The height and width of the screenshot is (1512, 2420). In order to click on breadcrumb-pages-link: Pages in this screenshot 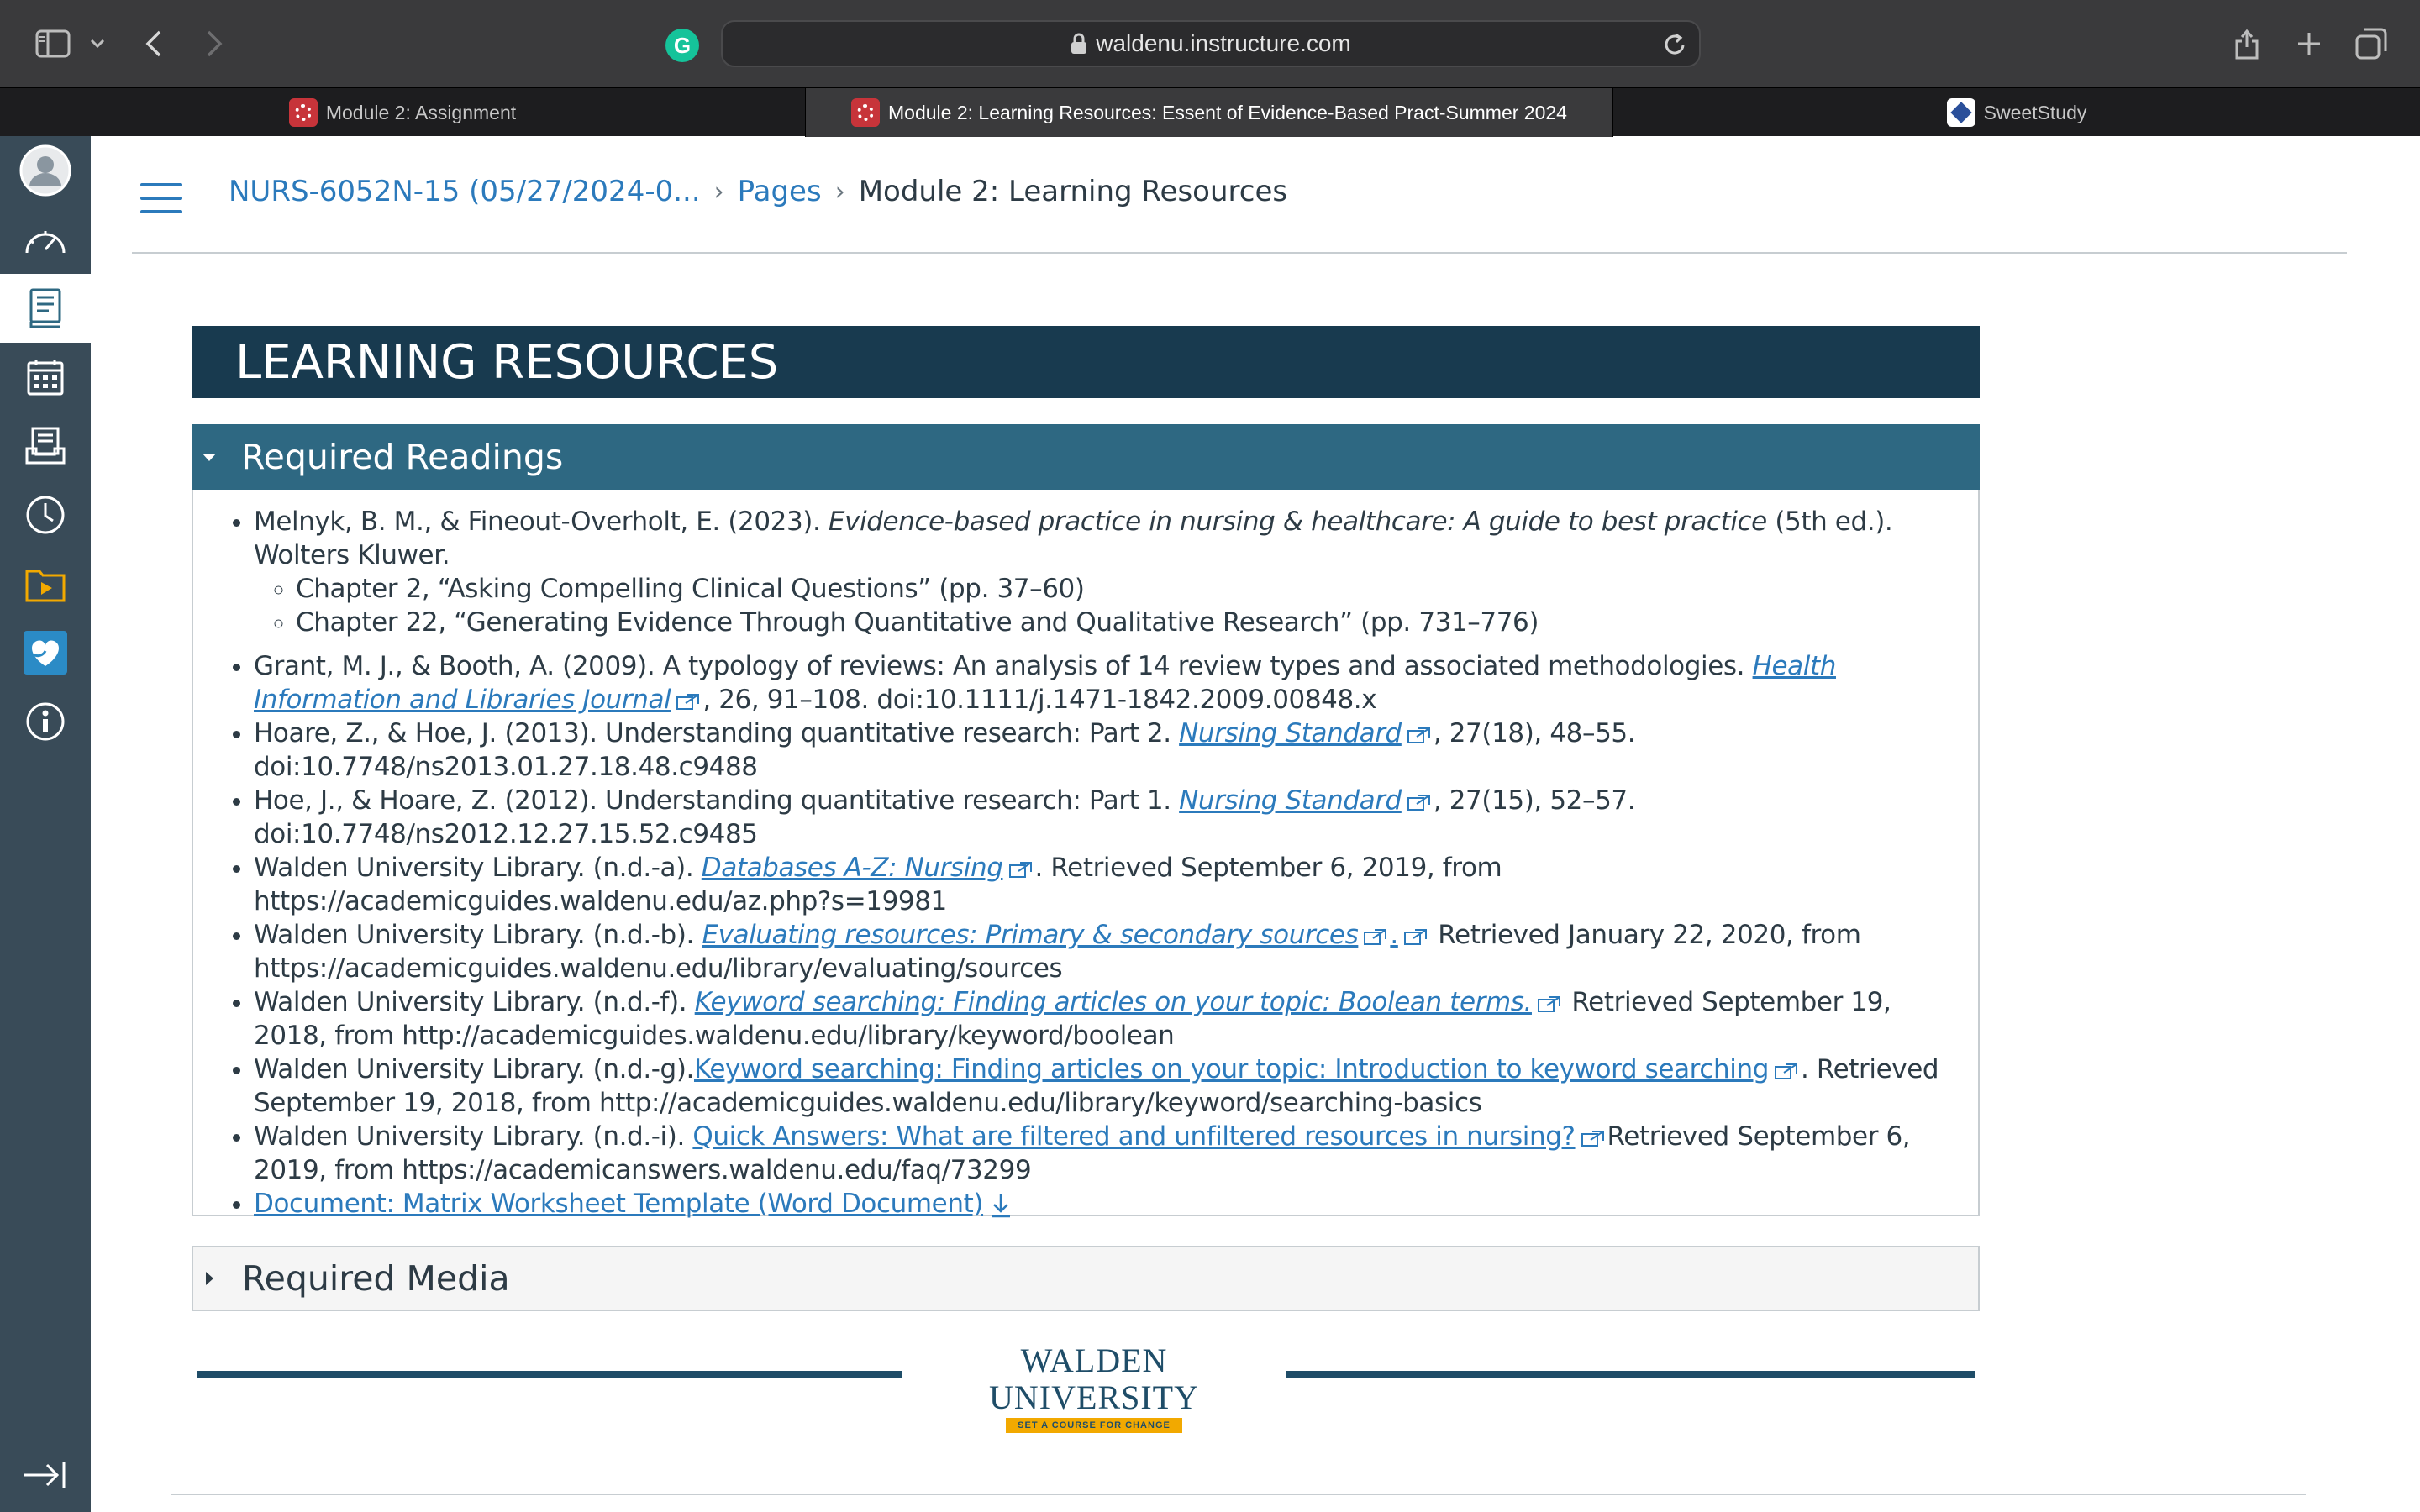, I will do `click(780, 191)`.